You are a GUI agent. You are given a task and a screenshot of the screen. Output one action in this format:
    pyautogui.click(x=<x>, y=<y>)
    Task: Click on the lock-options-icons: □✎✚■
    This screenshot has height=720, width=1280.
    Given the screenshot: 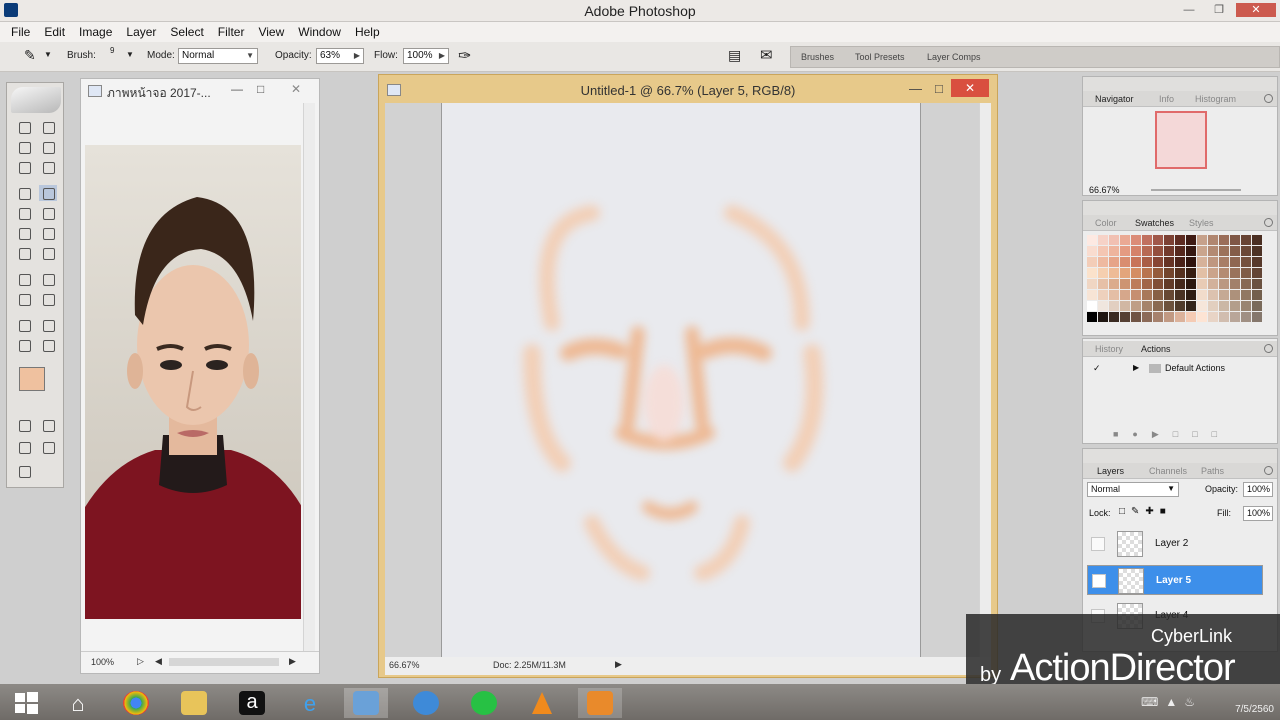 What is the action you would take?
    pyautogui.click(x=1145, y=511)
    